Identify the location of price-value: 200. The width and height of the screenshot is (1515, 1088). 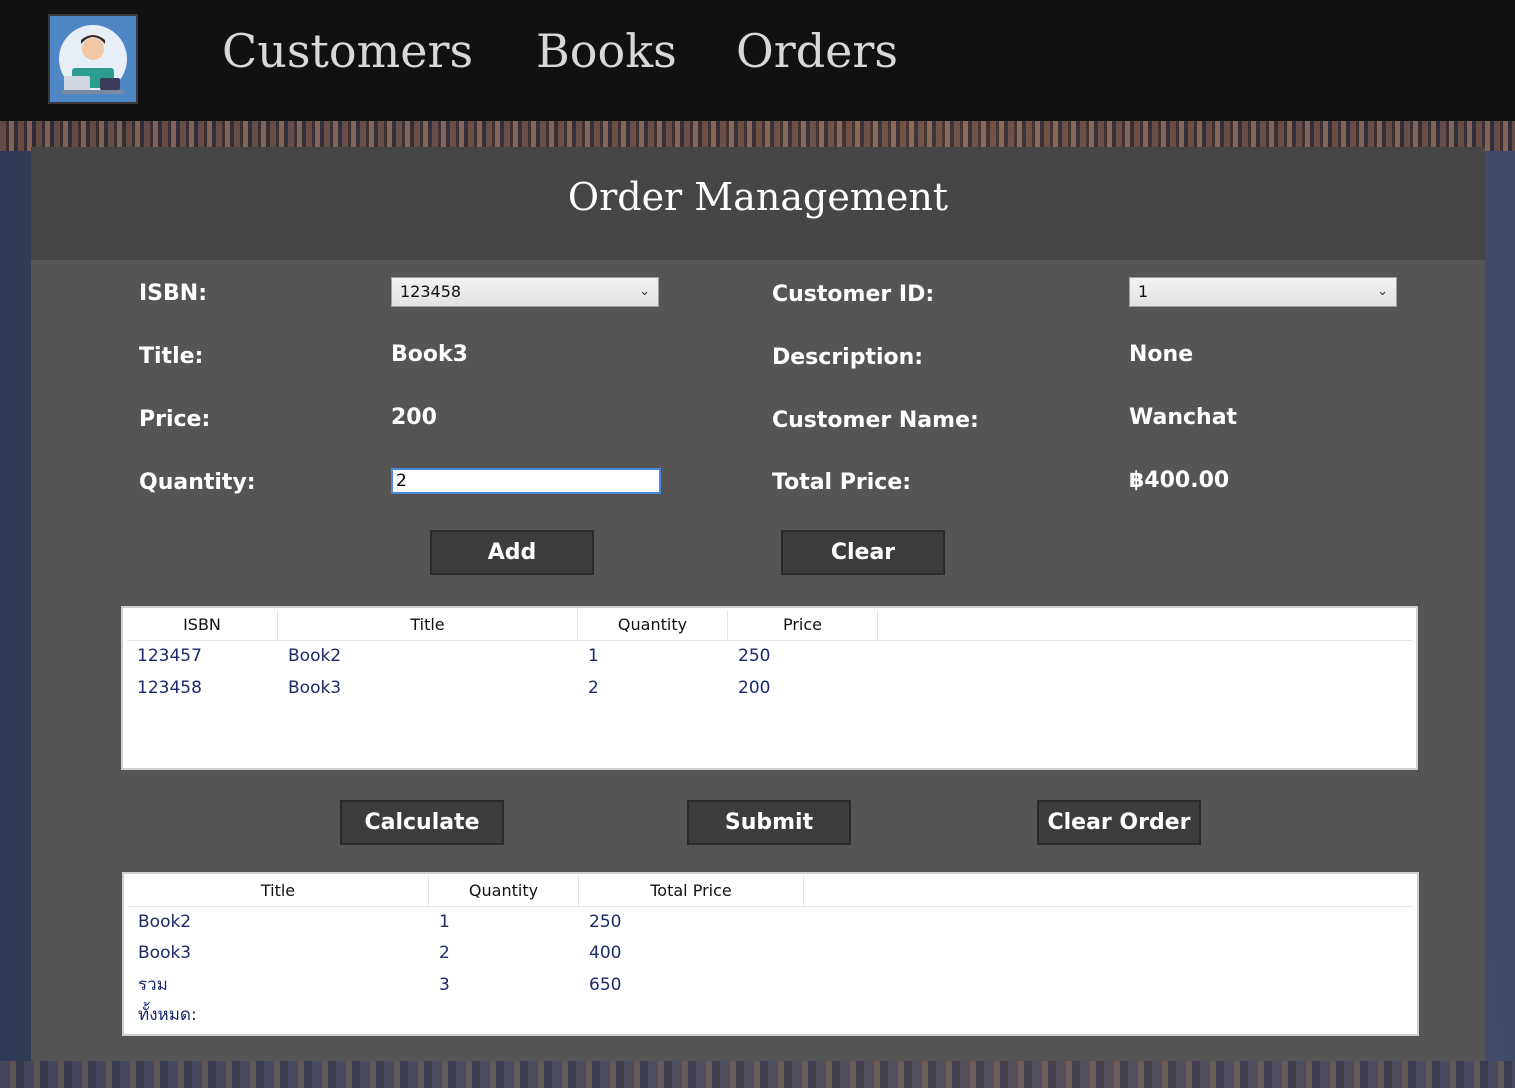
(414, 417).